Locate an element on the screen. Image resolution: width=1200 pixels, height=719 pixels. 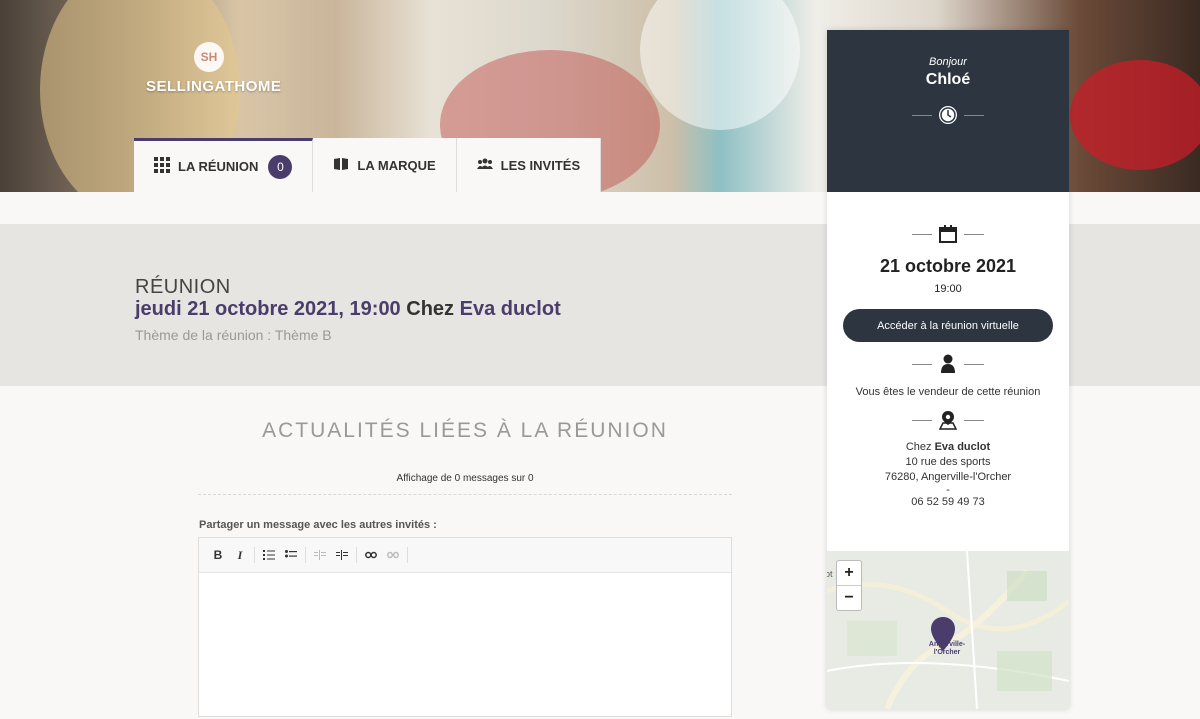
book-icon is located at coordinates (341, 165).